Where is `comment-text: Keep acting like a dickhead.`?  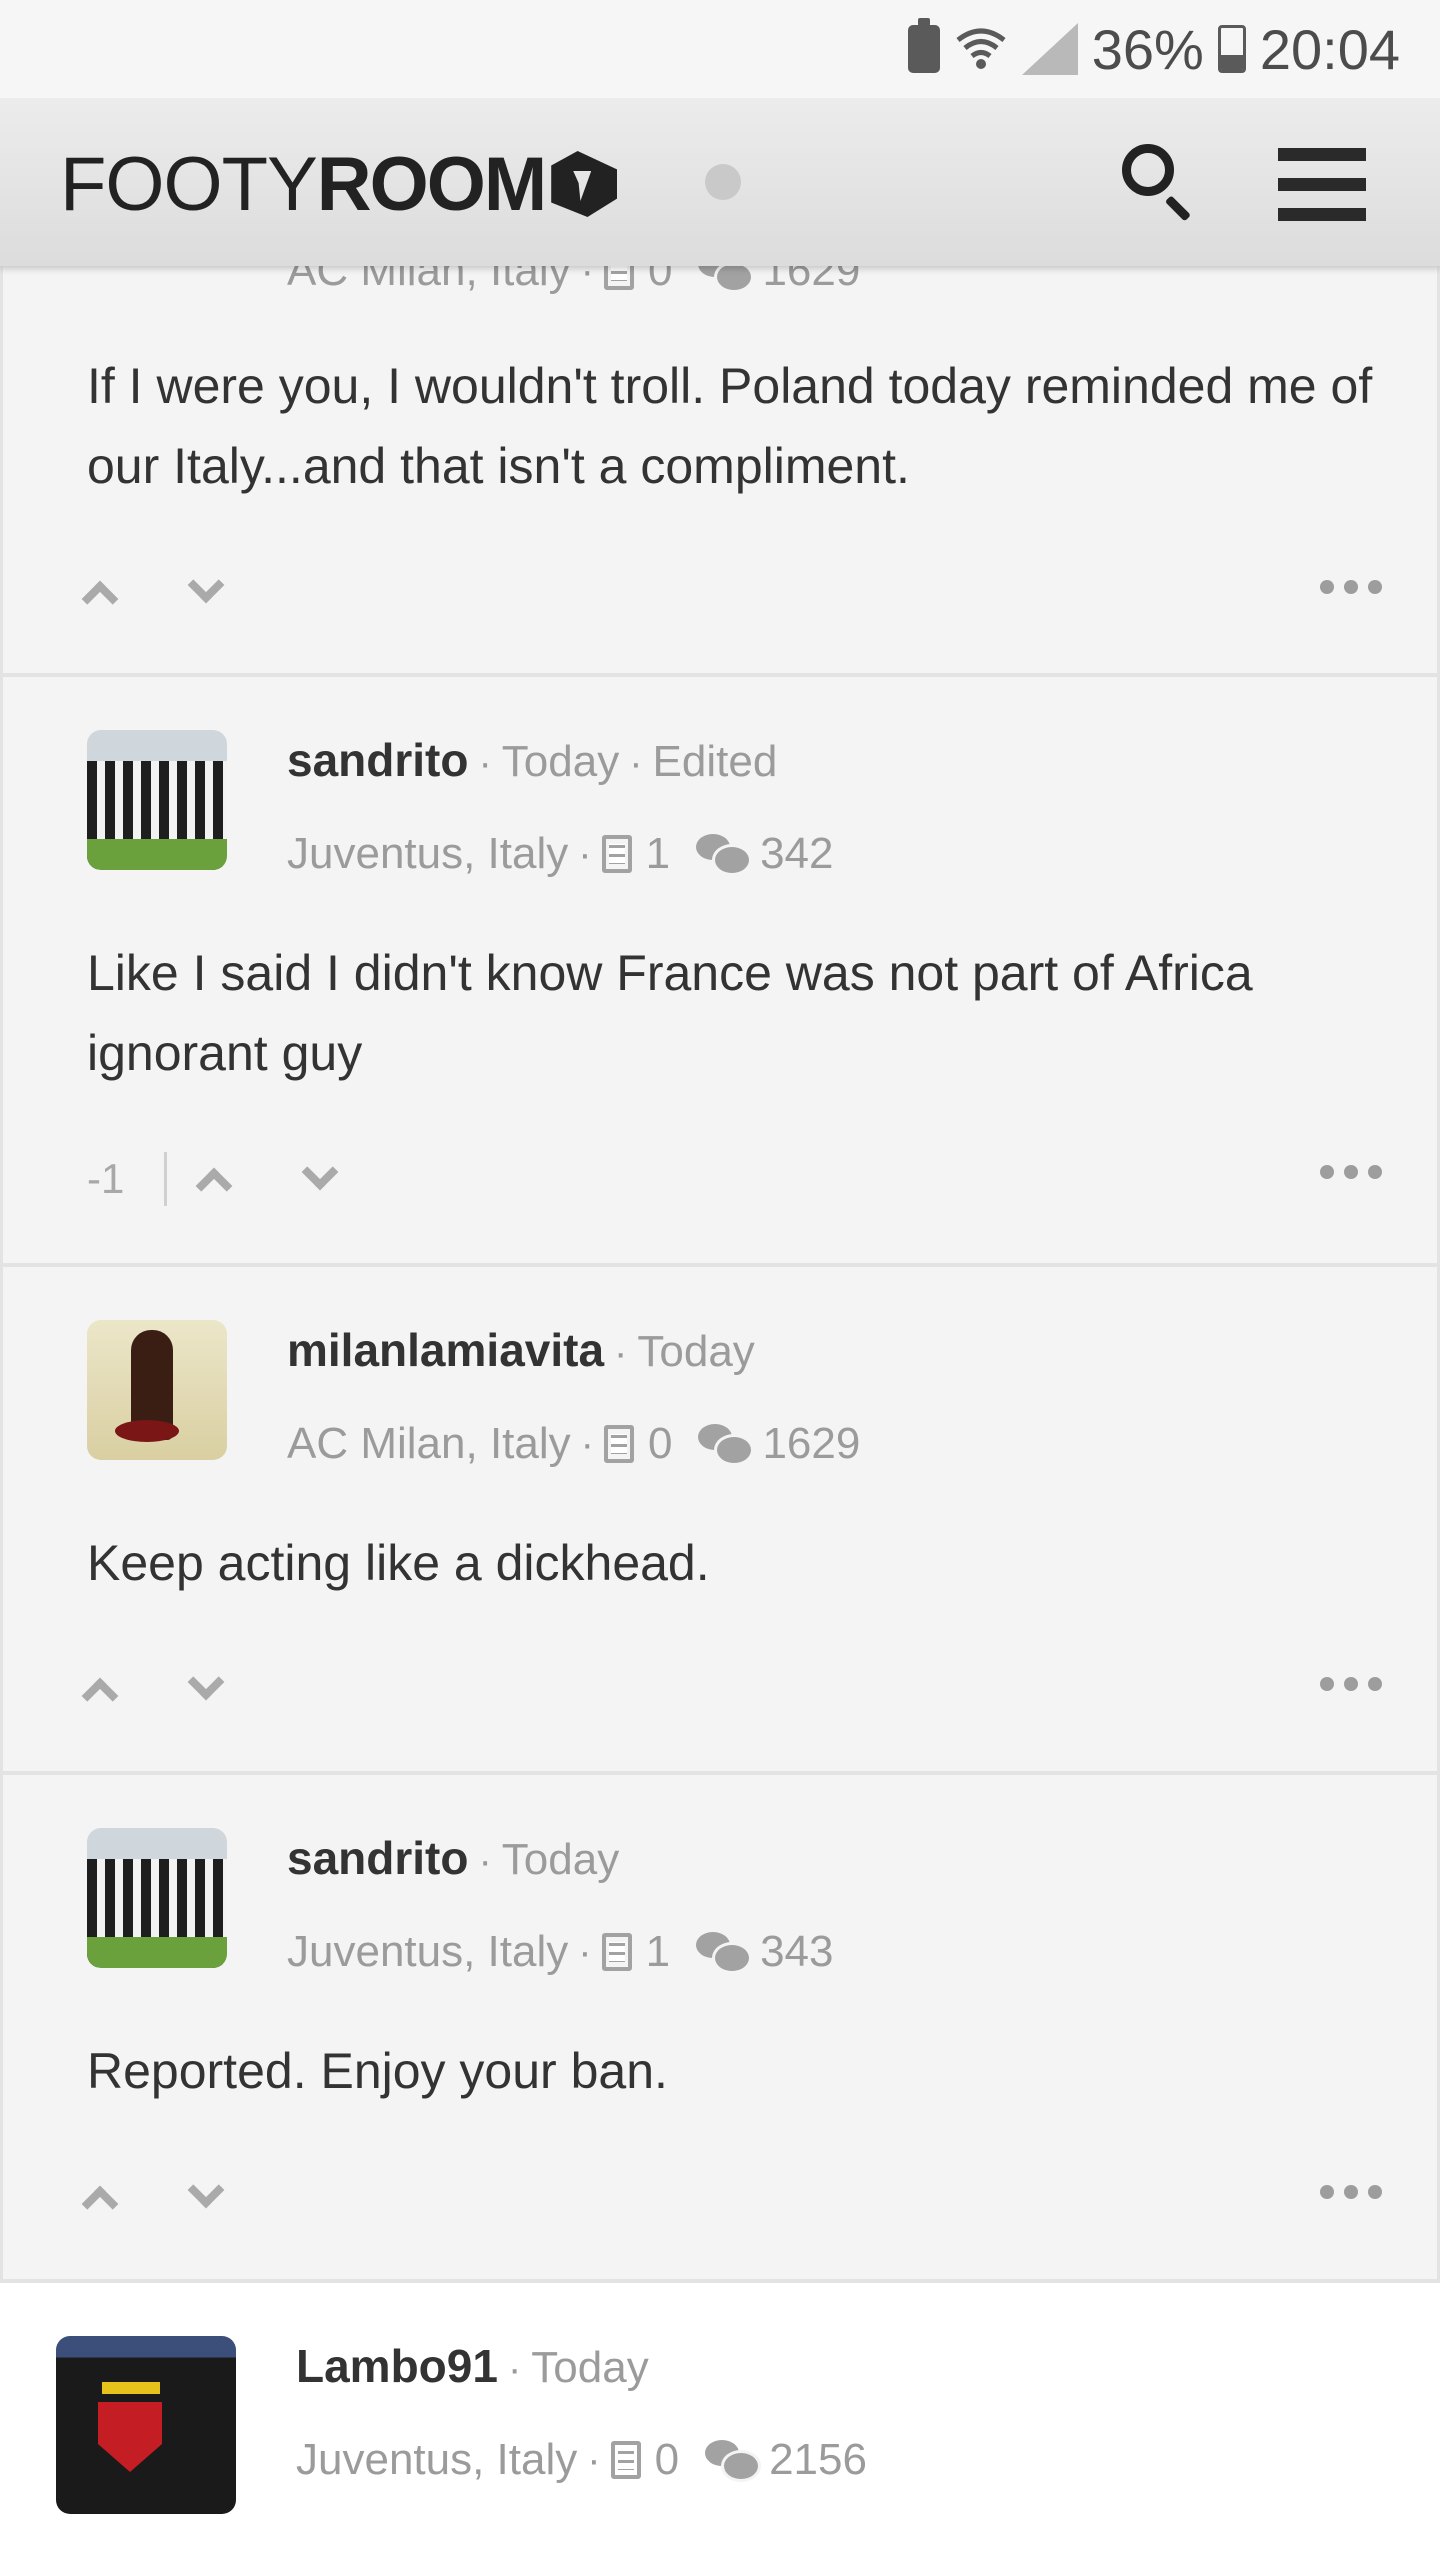
comment-text: Keep acting like a dickhead. is located at coordinates (398, 1563).